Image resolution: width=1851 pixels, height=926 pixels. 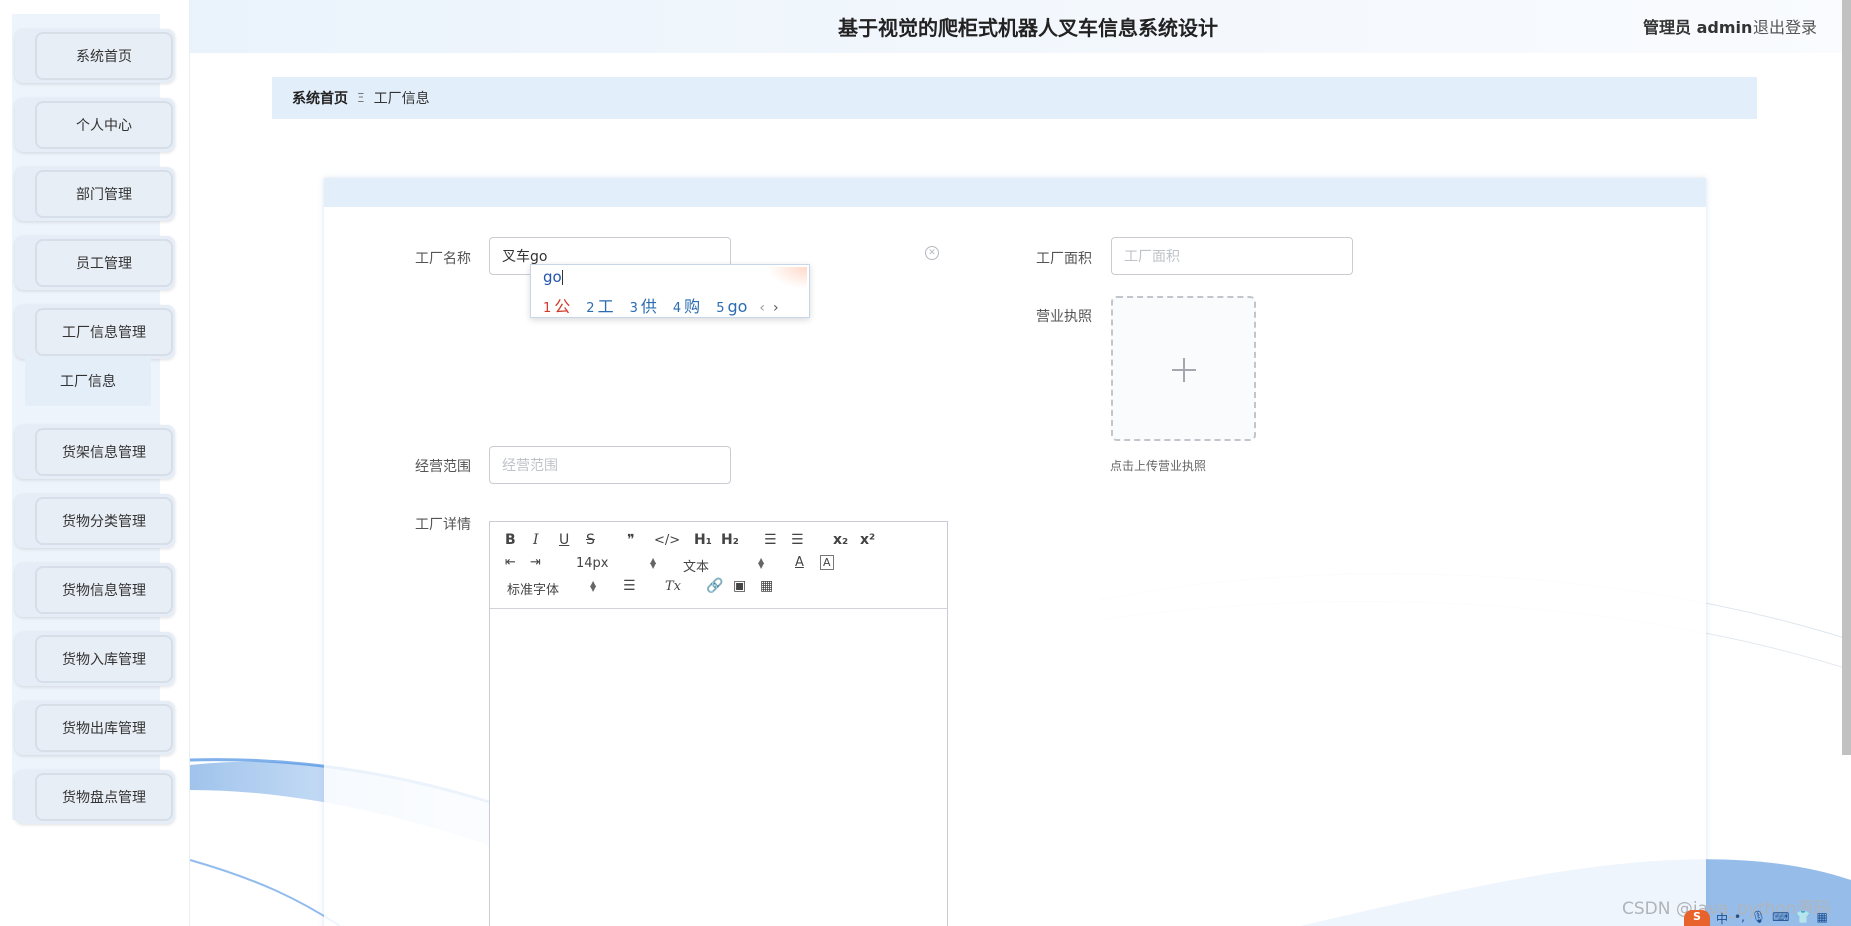 I want to click on ime-candidate-text: 工, so click(x=605, y=306).